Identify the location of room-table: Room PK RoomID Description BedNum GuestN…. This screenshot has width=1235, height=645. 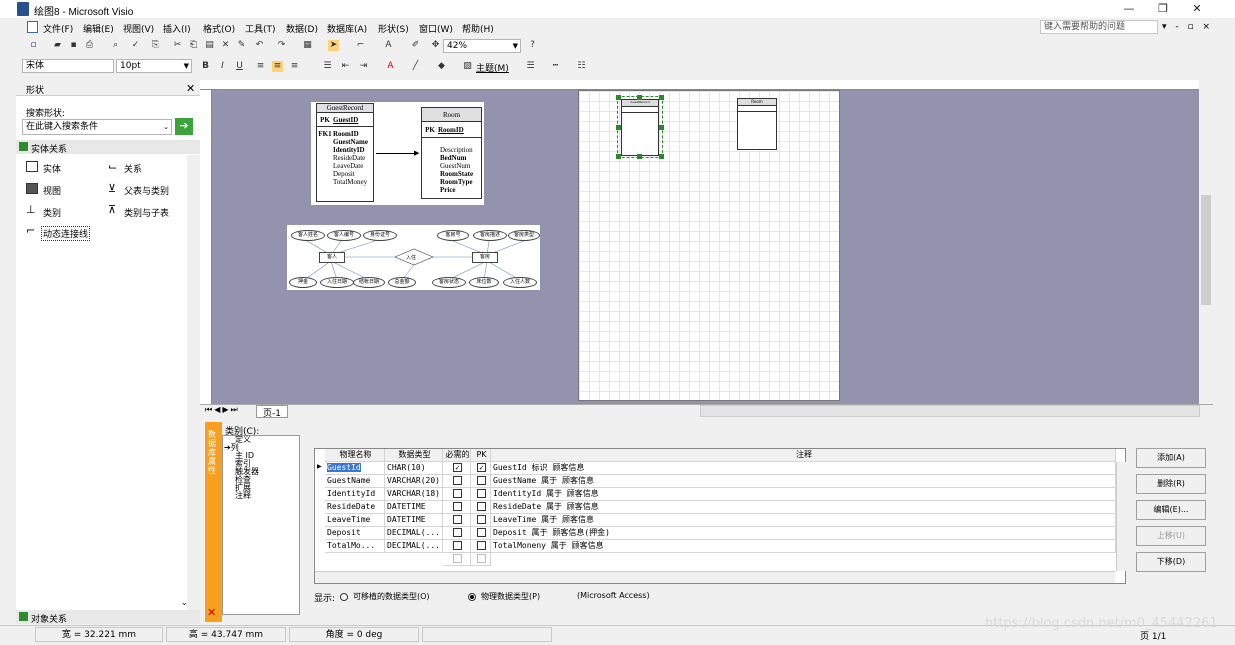
(451, 153).